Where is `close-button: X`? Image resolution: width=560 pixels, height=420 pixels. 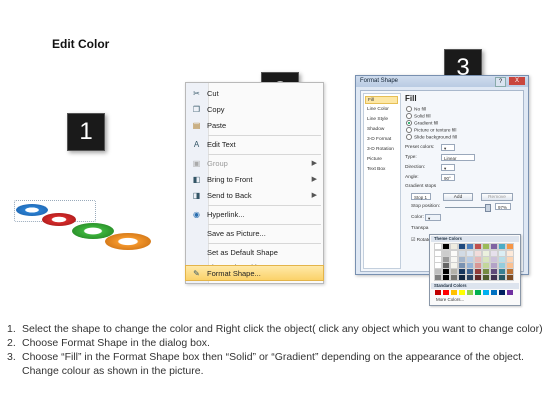 close-button: X is located at coordinates (517, 81).